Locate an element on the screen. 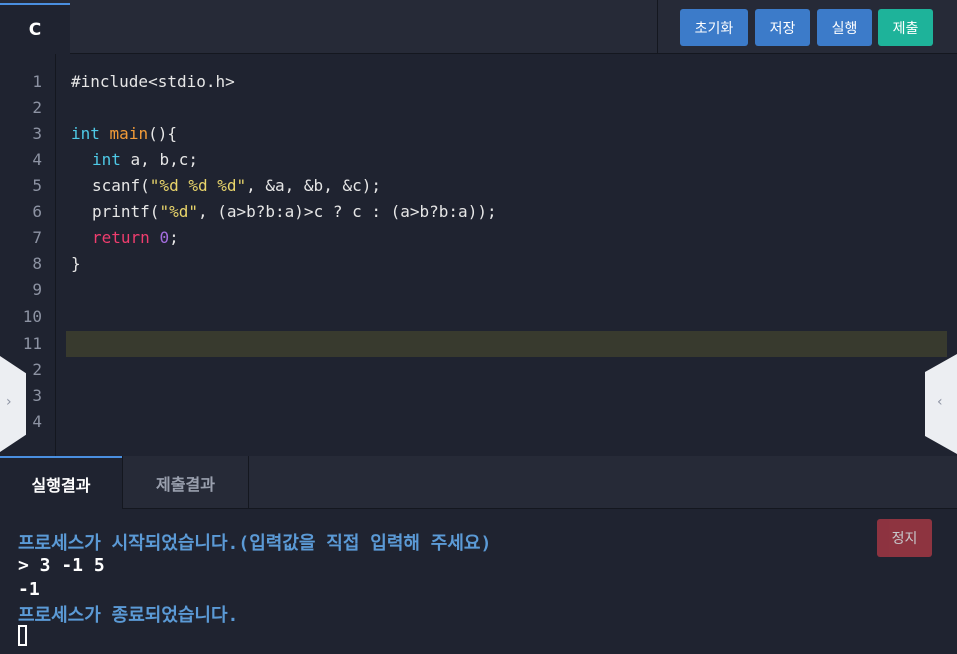  line-number: 10 is located at coordinates (32, 316).